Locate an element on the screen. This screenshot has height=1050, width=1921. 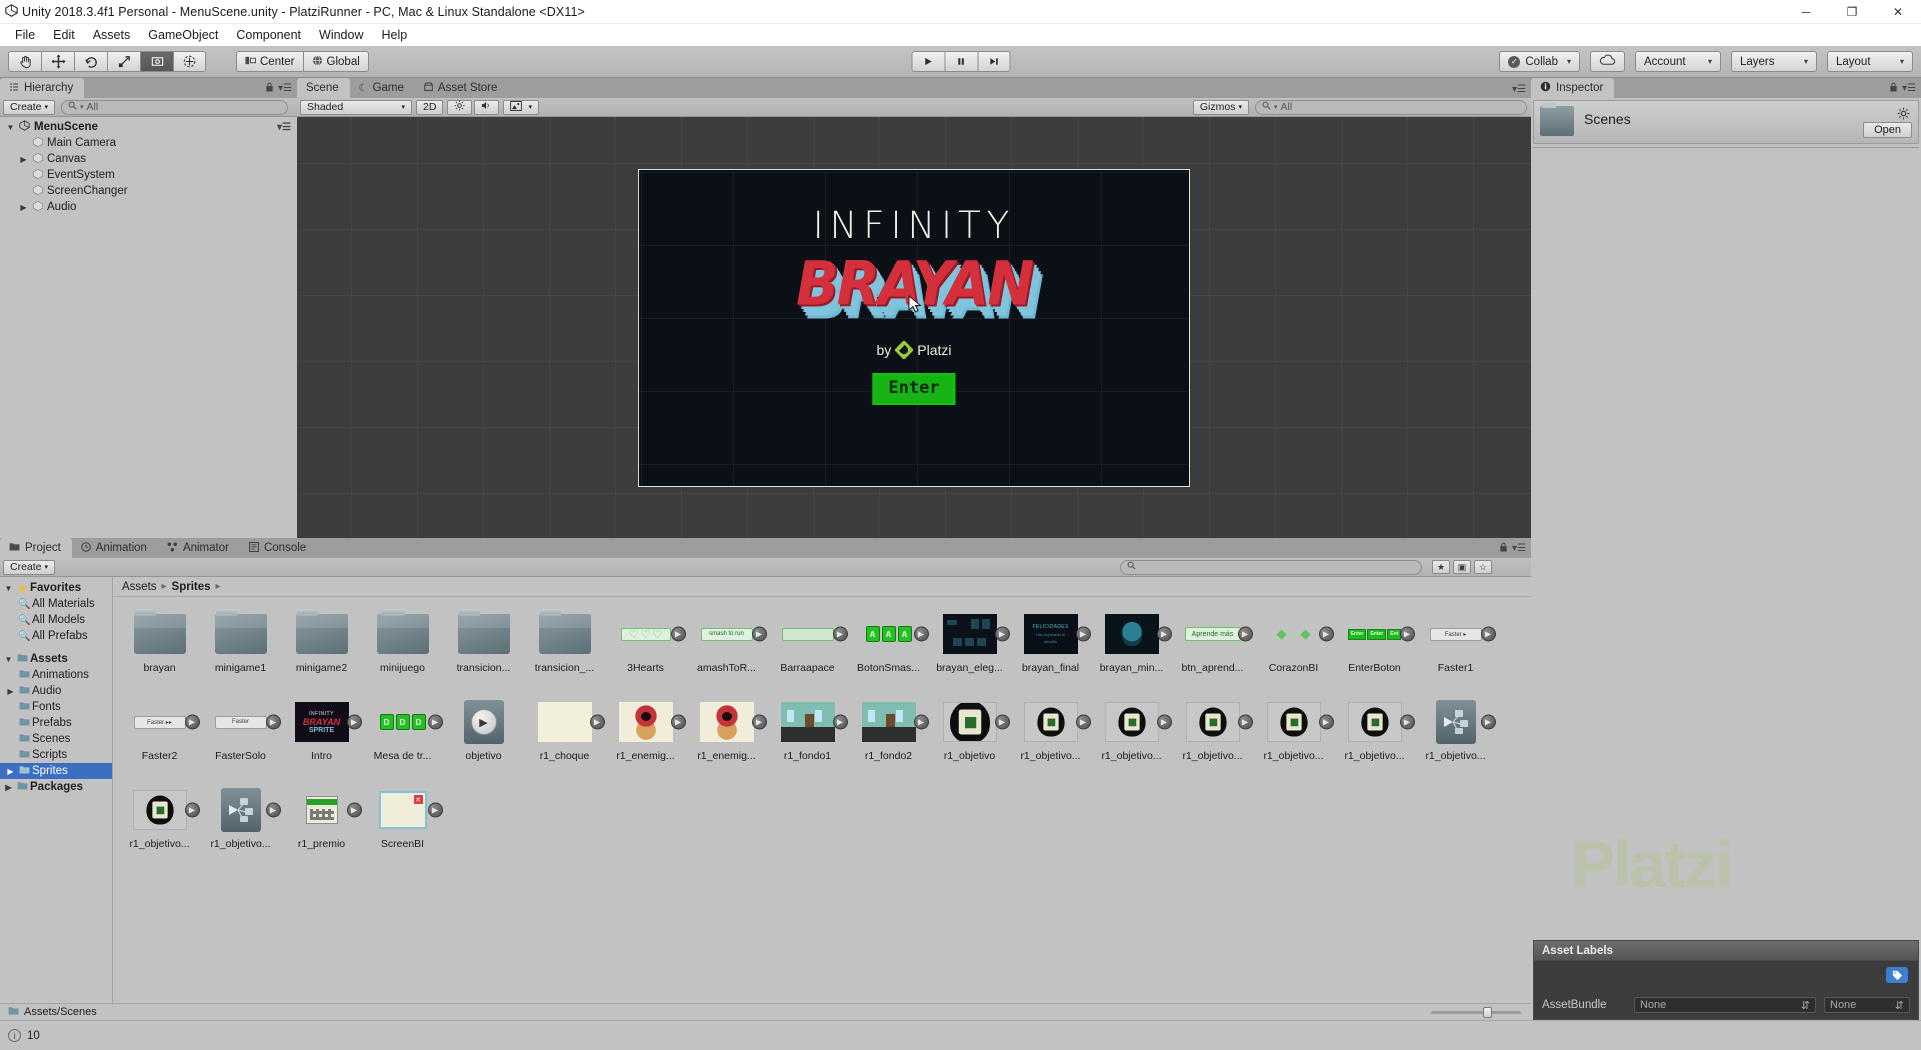
breadcrumb-sprites: Sprites is located at coordinates (191, 587).